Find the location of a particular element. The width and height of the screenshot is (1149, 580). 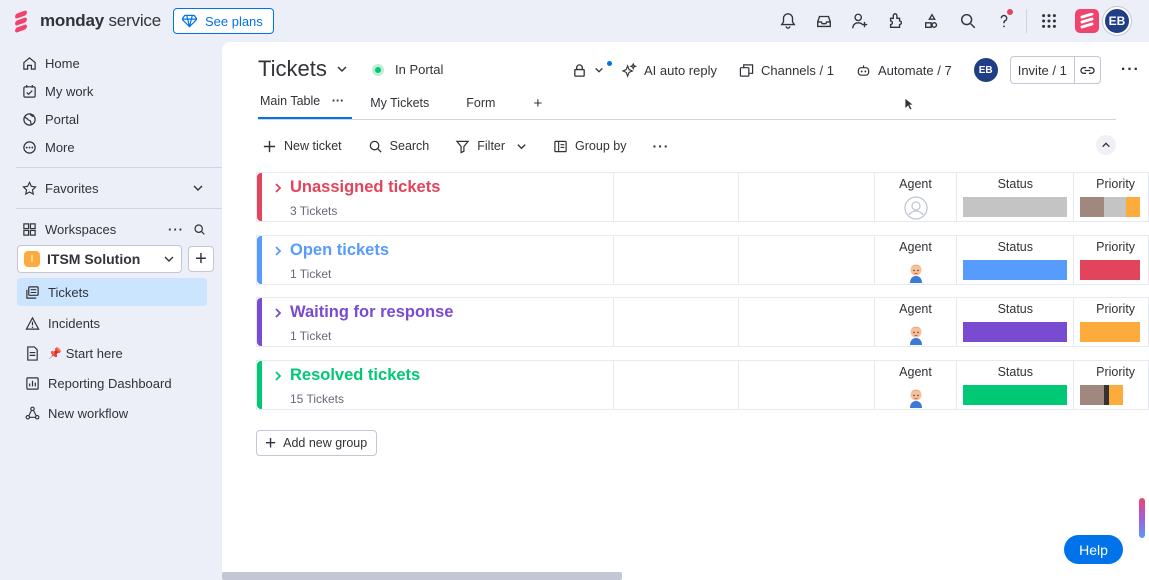

ticket-group: Open tickets 1 Ticket Agent Status Priority is located at coordinates (702, 260).